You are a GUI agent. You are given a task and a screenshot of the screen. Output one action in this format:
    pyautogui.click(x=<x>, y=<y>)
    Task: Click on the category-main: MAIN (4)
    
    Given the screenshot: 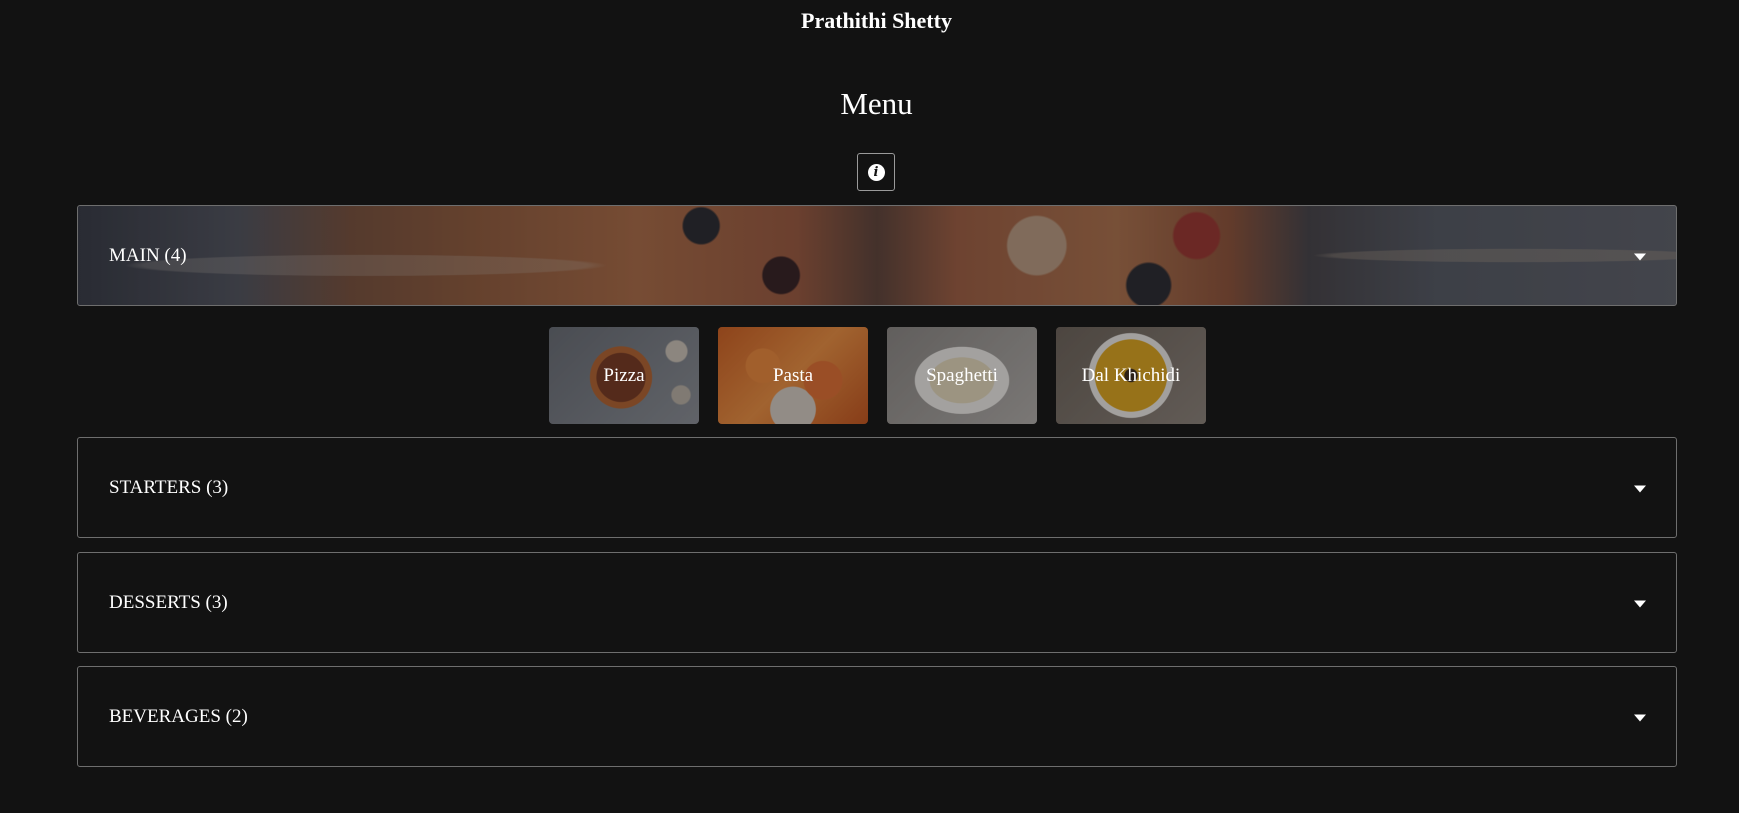 What is the action you would take?
    pyautogui.click(x=877, y=255)
    